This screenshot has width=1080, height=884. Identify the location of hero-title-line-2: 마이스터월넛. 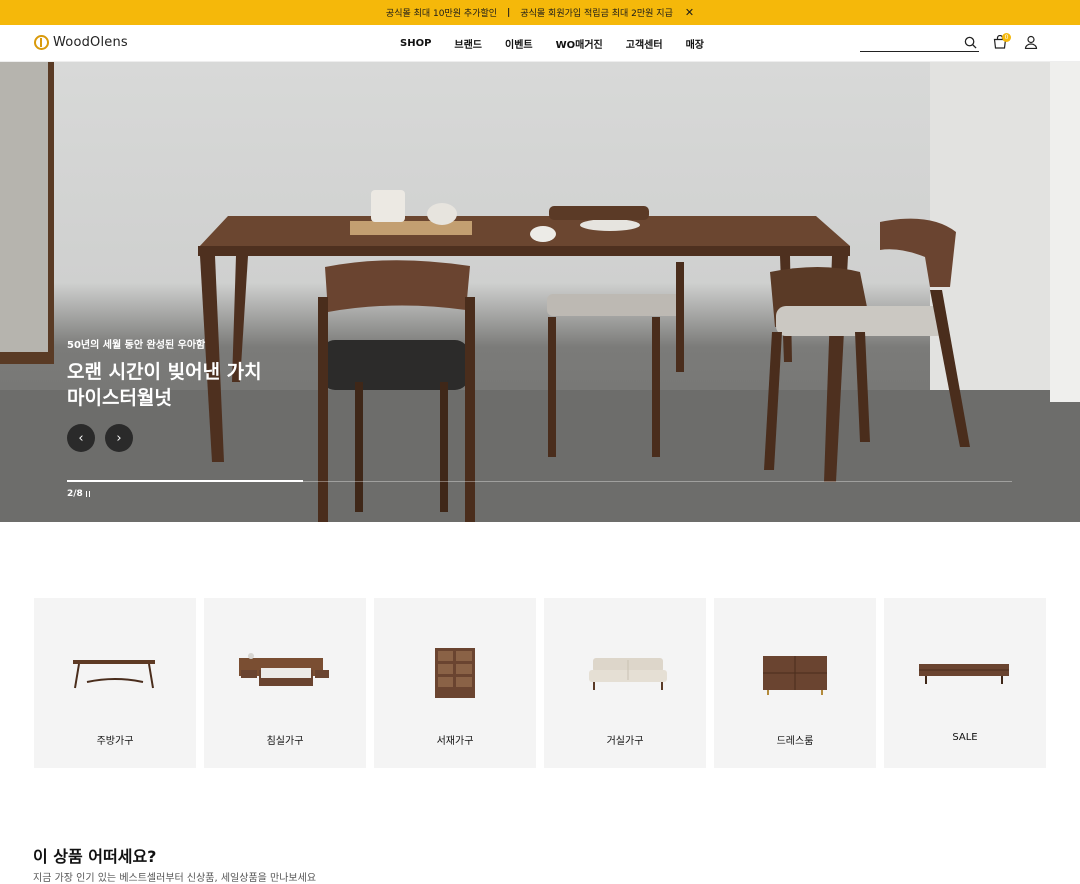
(119, 398).